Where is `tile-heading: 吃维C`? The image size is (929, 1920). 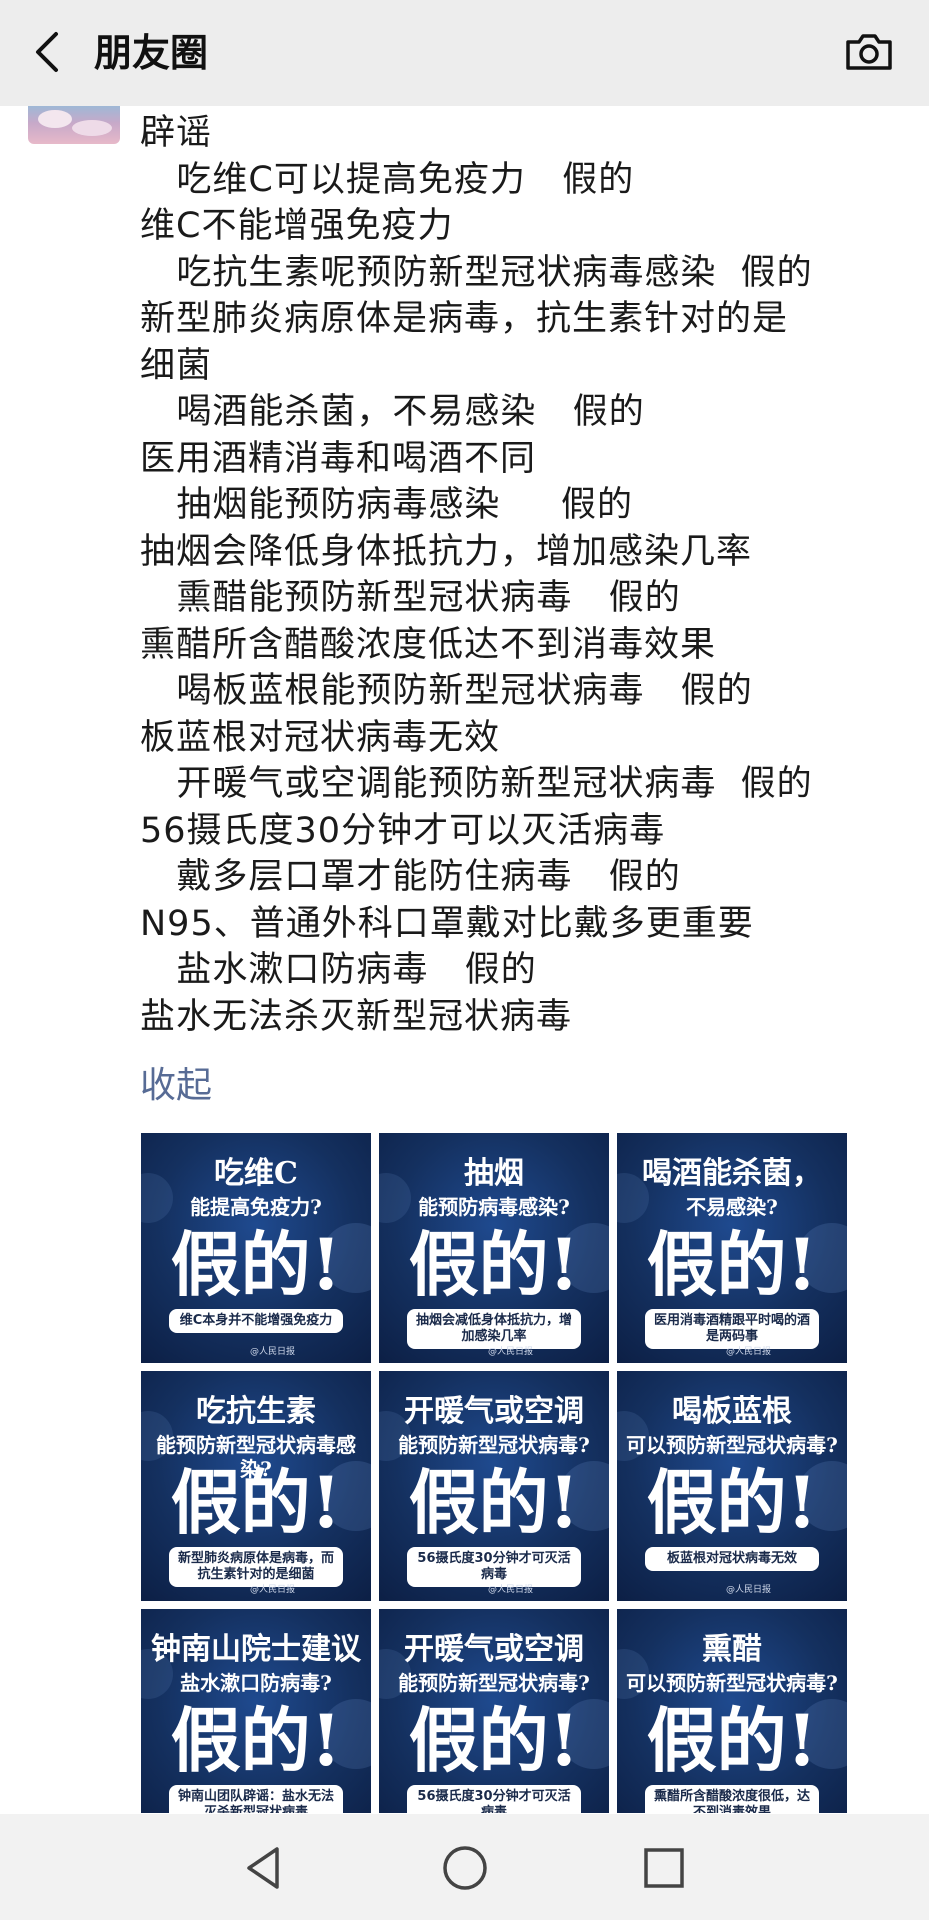
tile-heading: 吃维C is located at coordinates (256, 1173).